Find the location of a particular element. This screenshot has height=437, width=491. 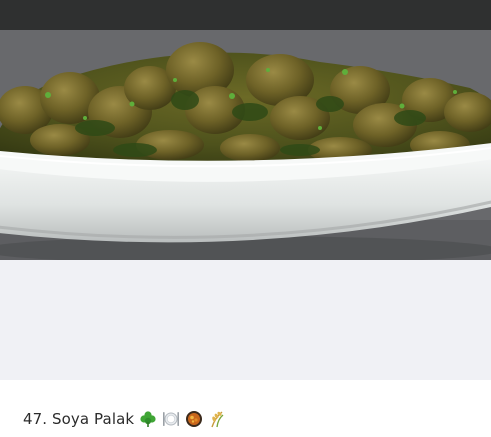

plate-icon is located at coordinates (171, 419).